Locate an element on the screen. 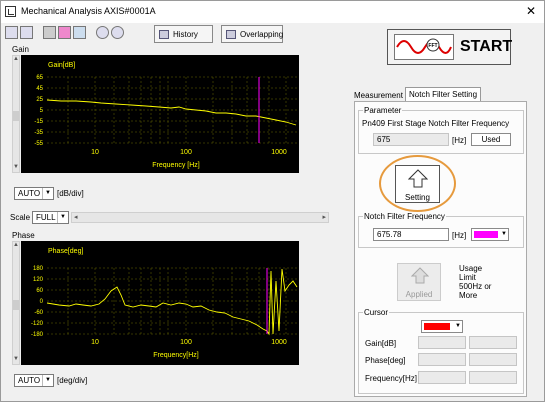  scale-label: Scale is located at coordinates (20, 217).